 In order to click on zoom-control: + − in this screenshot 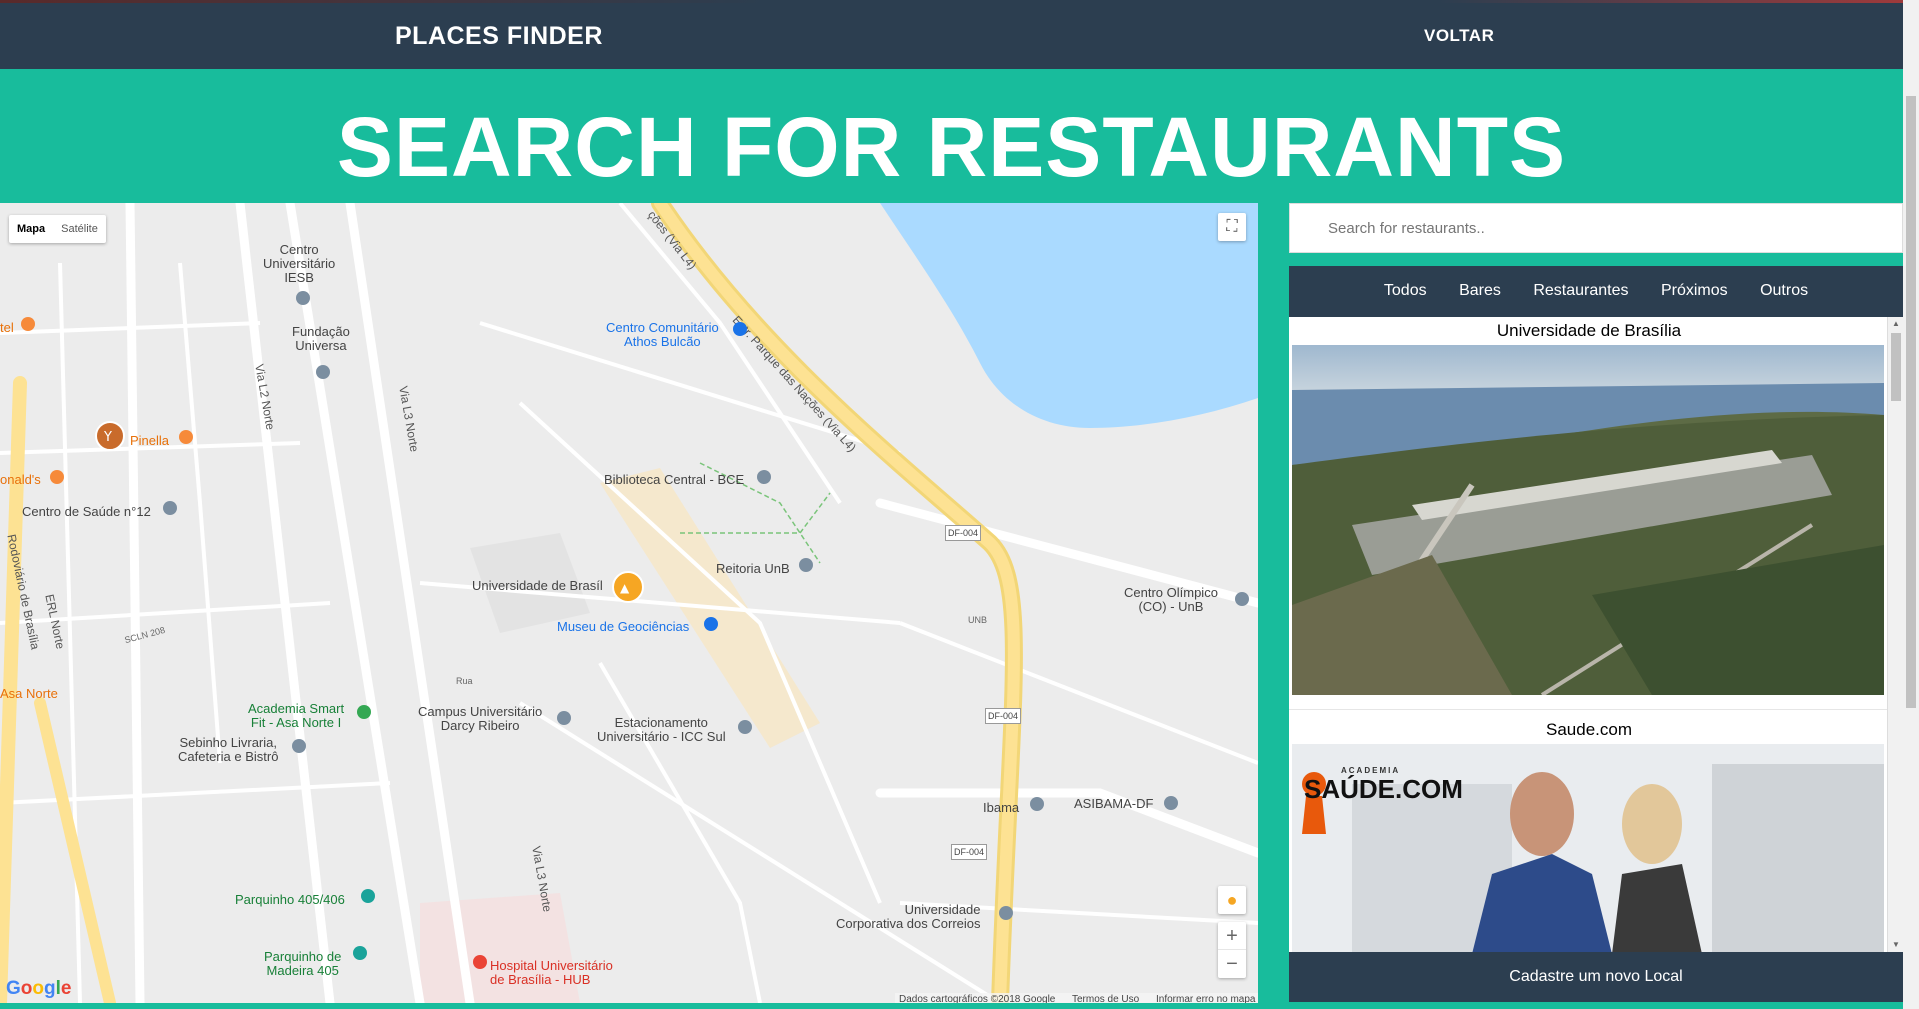, I will do `click(1232, 950)`.